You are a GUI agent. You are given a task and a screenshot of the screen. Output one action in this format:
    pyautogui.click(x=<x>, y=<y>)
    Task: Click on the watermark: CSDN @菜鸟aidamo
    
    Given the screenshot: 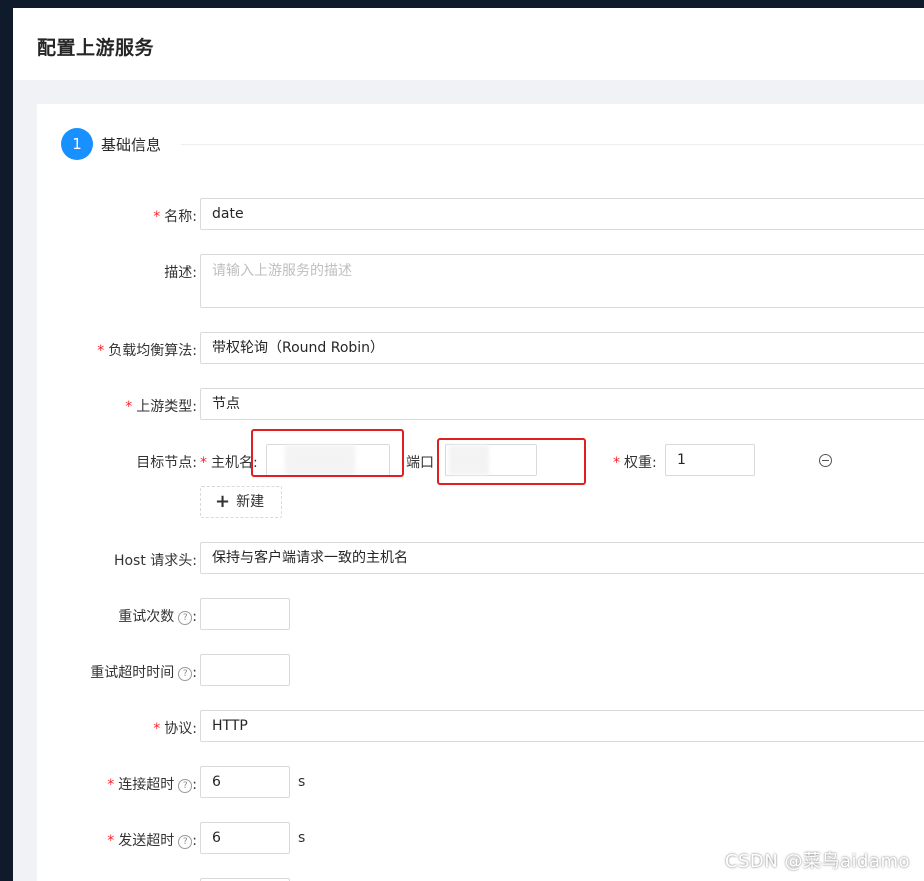 What is the action you would take?
    pyautogui.click(x=817, y=861)
    